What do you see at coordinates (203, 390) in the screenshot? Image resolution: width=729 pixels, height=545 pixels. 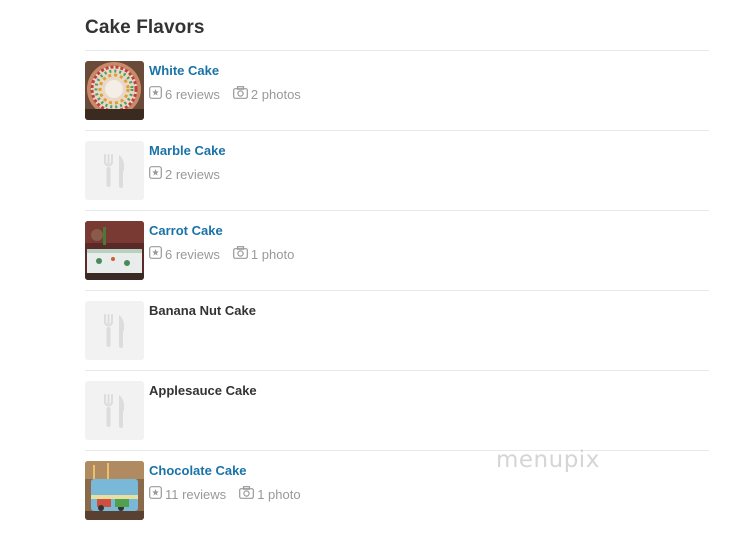 I see `dish-name: Applesauce Cake` at bounding box center [203, 390].